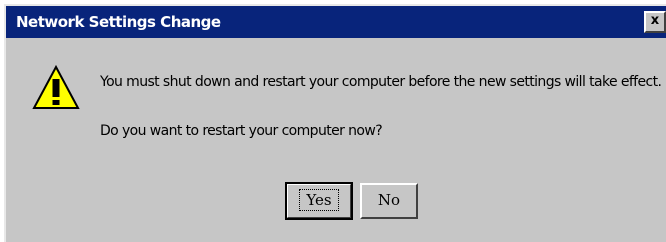 The image size is (666, 242). Describe the element at coordinates (118, 22) in the screenshot. I see `window-title: Network Settings Change` at that location.